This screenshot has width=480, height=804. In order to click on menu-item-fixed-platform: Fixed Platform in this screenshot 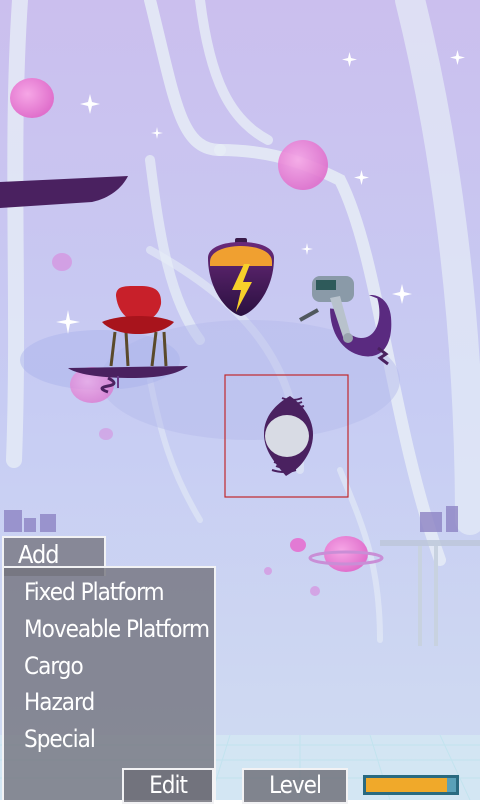, I will do `click(94, 592)`.